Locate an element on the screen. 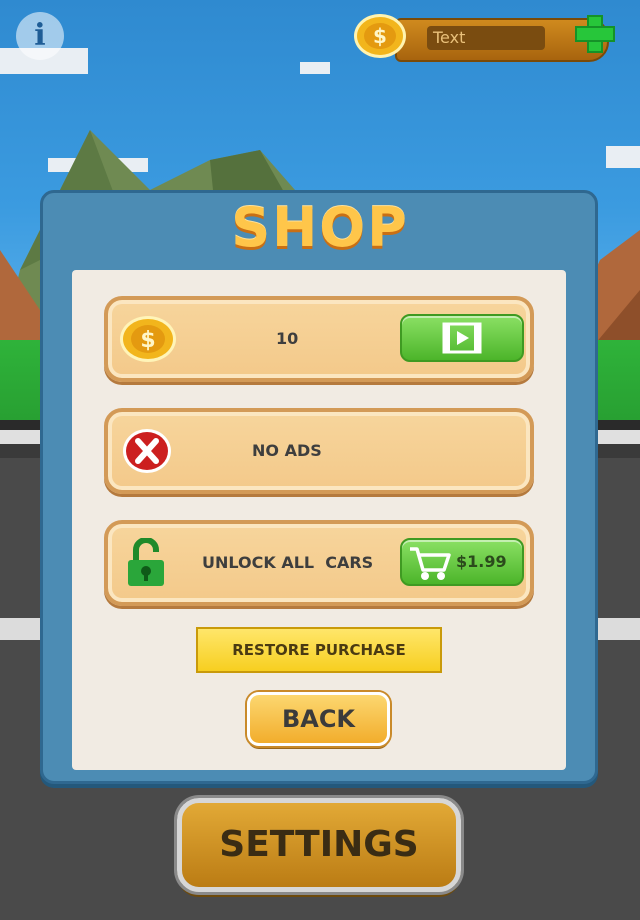  video-play-icon is located at coordinates (462, 338).